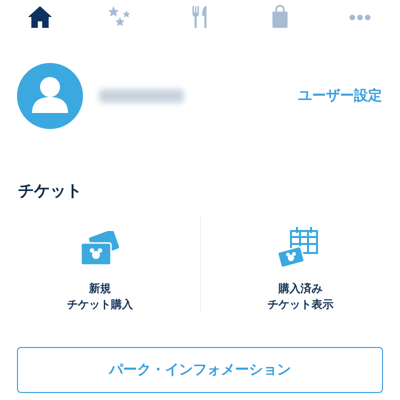 Image resolution: width=400 pixels, height=400 pixels. Describe the element at coordinates (100, 265) in the screenshot. I see `ticket-menu-item: 新規 チケット購入` at that location.